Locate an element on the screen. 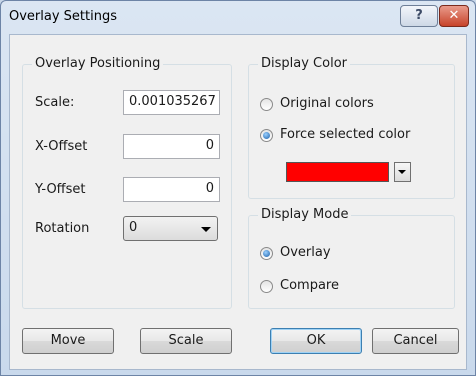 This screenshot has height=376, width=476. x-offset-input: 0 is located at coordinates (171, 146).